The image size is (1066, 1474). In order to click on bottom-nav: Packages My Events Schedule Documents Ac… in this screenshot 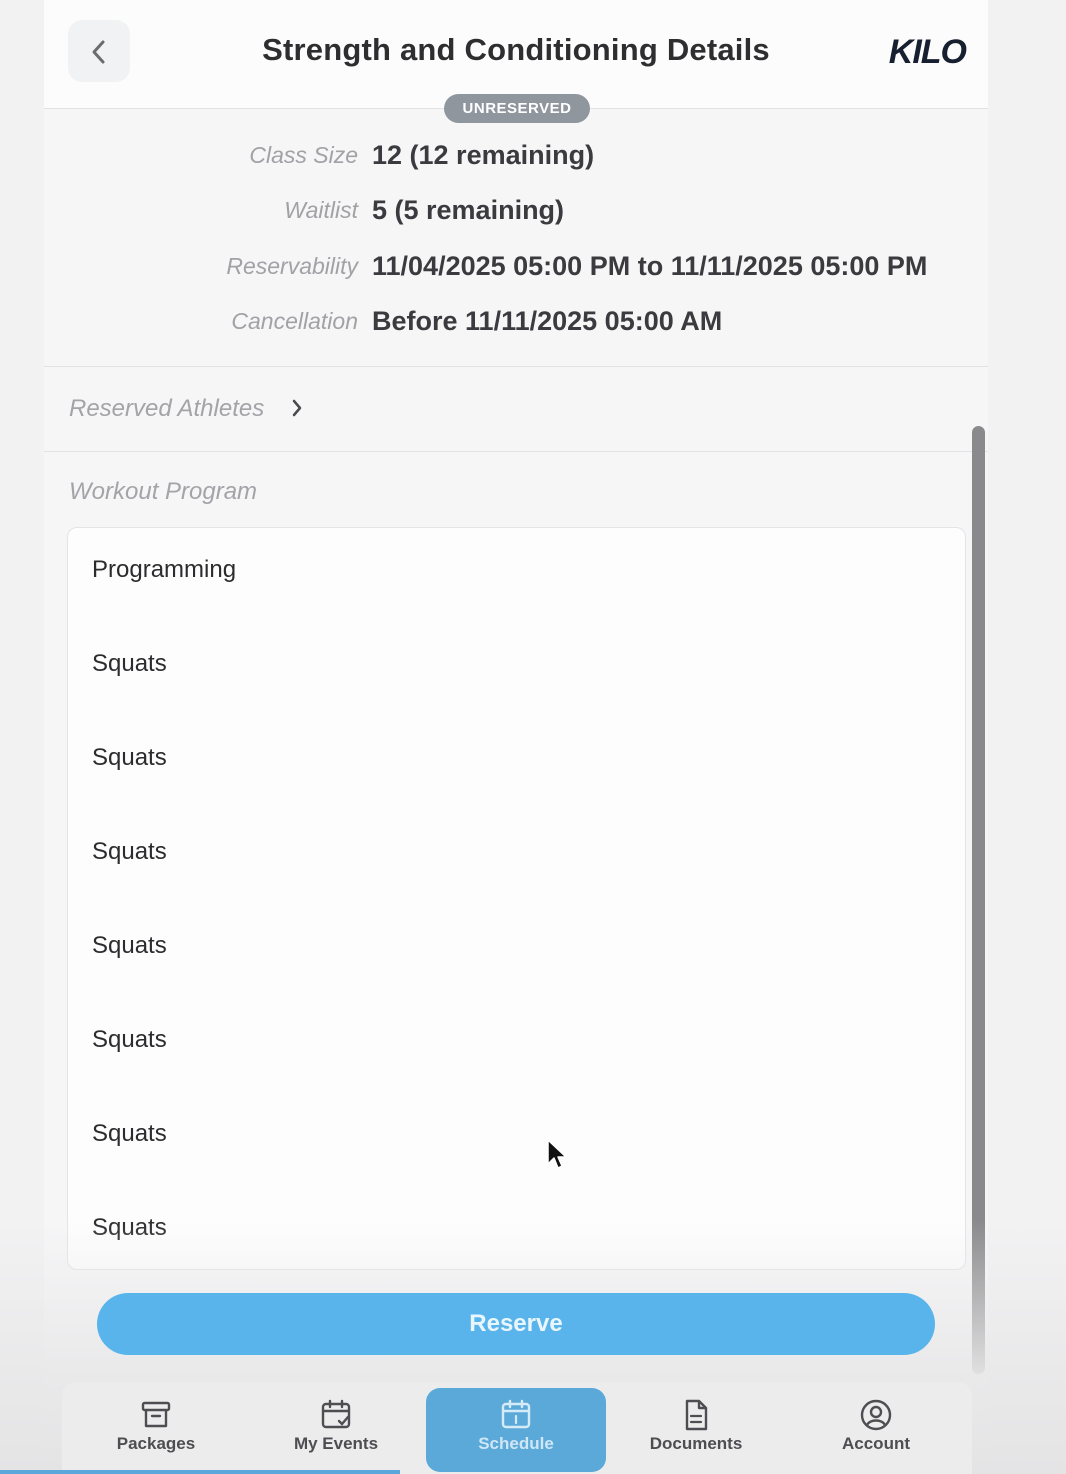, I will do `click(517, 1428)`.